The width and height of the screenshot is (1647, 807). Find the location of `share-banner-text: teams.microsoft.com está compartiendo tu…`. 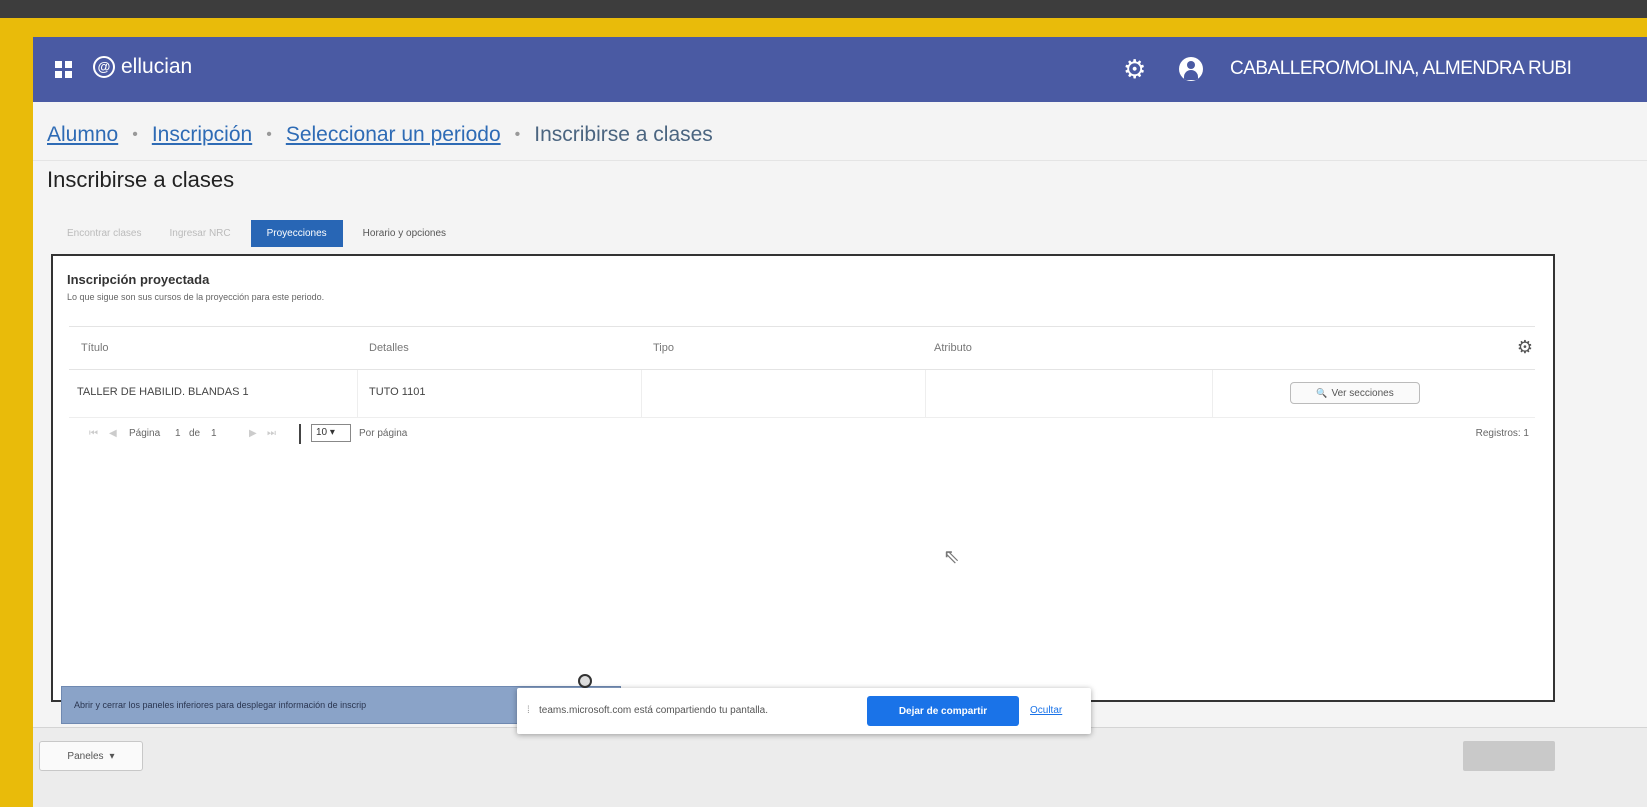

share-banner-text: teams.microsoft.com está compartiendo tu… is located at coordinates (653, 710).